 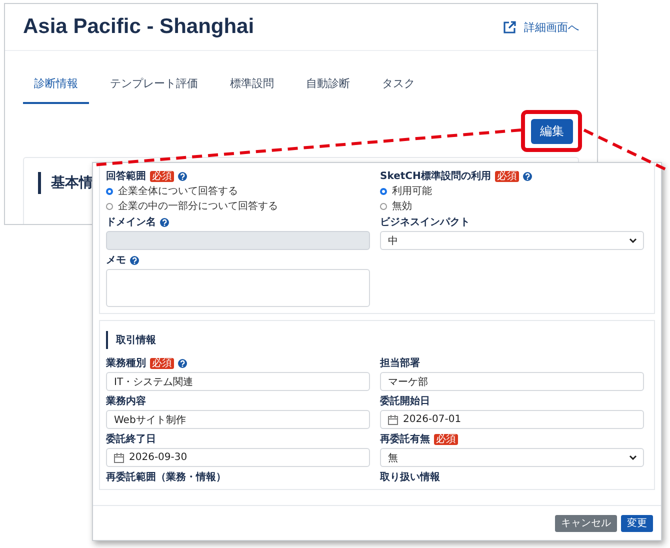 What do you see at coordinates (238, 457) in the screenshot?
I see `date-field: 2026-09-30` at bounding box center [238, 457].